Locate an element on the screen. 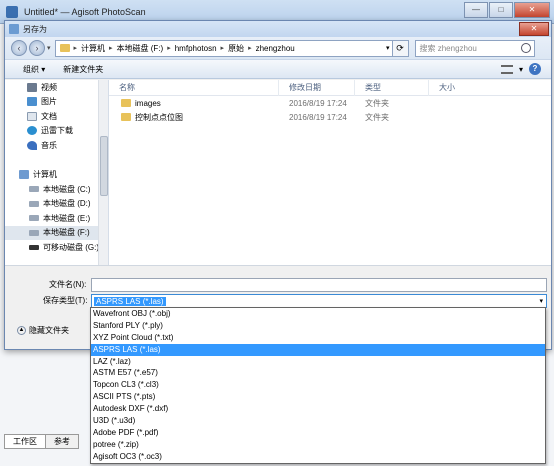  column-type: 类型 is located at coordinates (392, 87).